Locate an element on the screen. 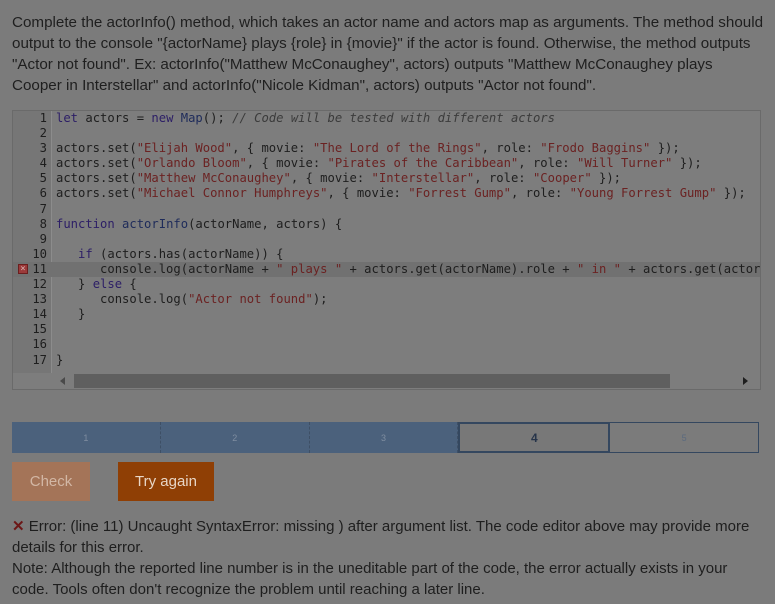 Image resolution: width=775 pixels, height=604 pixels. horizontal-scrollbar is located at coordinates (386, 381).